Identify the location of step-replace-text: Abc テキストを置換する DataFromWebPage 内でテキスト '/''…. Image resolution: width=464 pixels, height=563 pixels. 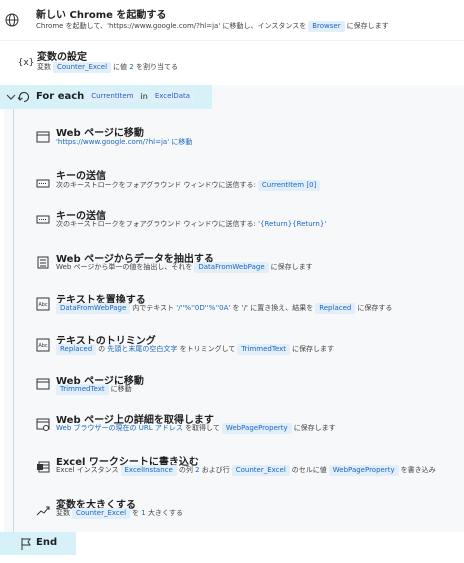
(242, 309).